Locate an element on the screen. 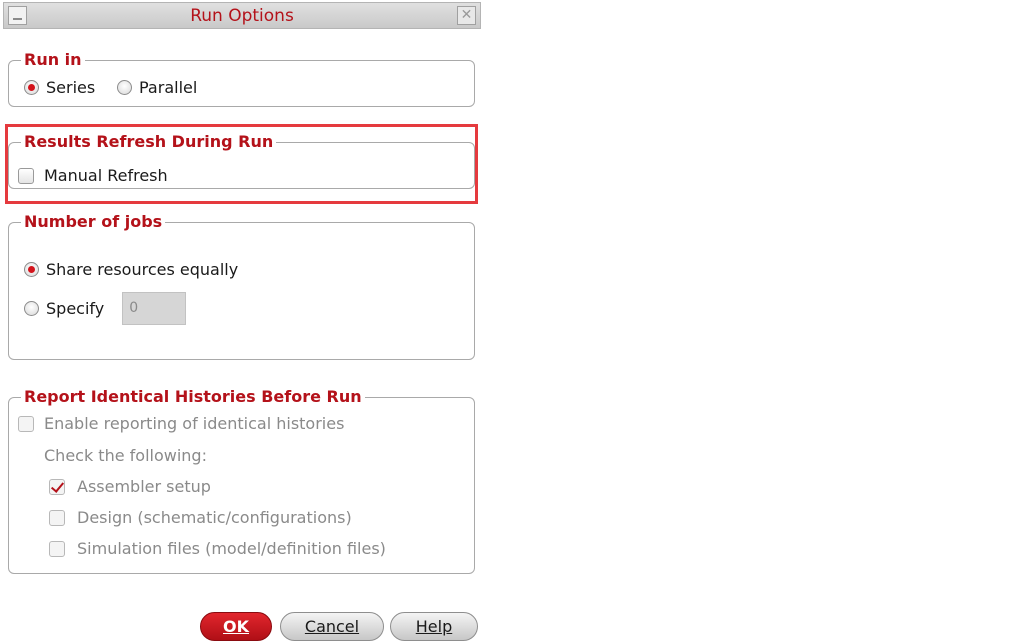  design-checkbox: Design (schematic/configurations) is located at coordinates (200, 517).